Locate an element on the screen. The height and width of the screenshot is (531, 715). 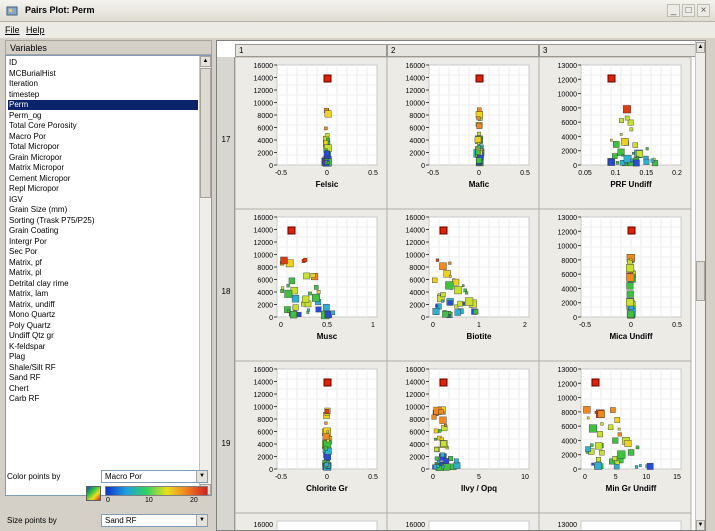
variable-list-item: IGV is located at coordinates (103, 200).